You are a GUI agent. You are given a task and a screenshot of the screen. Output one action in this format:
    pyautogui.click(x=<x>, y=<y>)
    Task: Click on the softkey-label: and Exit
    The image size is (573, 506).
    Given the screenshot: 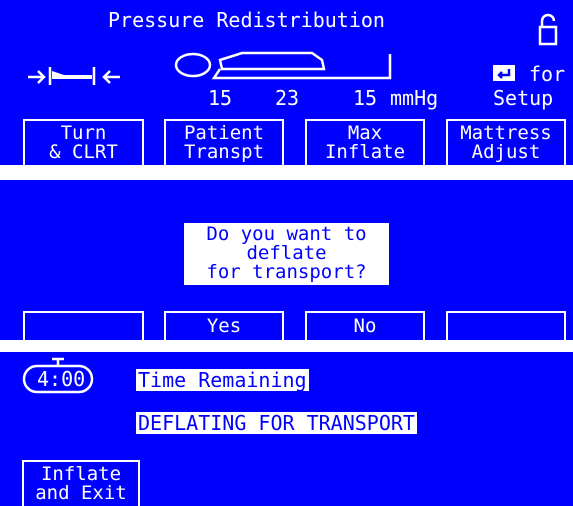 What is the action you would take?
    pyautogui.click(x=81, y=493)
    